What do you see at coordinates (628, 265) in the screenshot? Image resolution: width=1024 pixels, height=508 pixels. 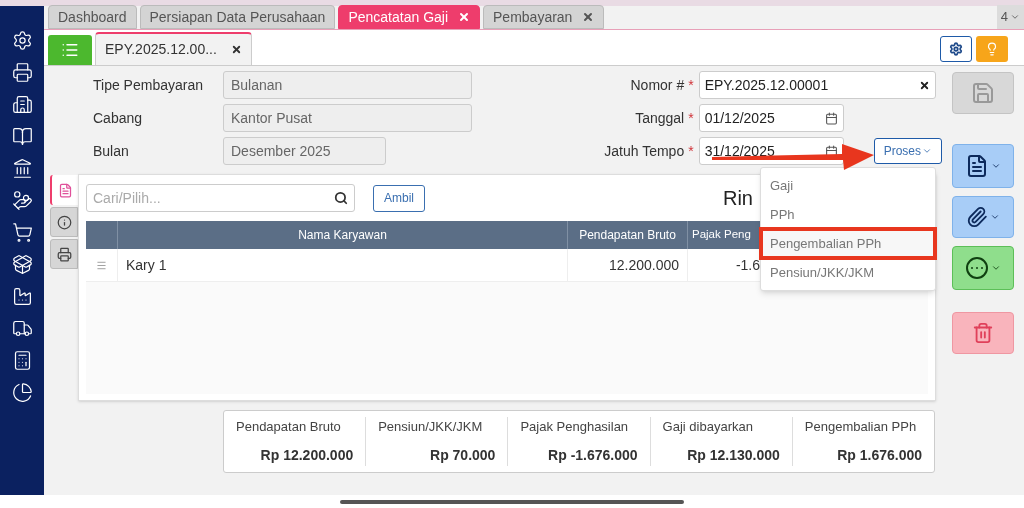 I see `table-cell: 12.200.000` at bounding box center [628, 265].